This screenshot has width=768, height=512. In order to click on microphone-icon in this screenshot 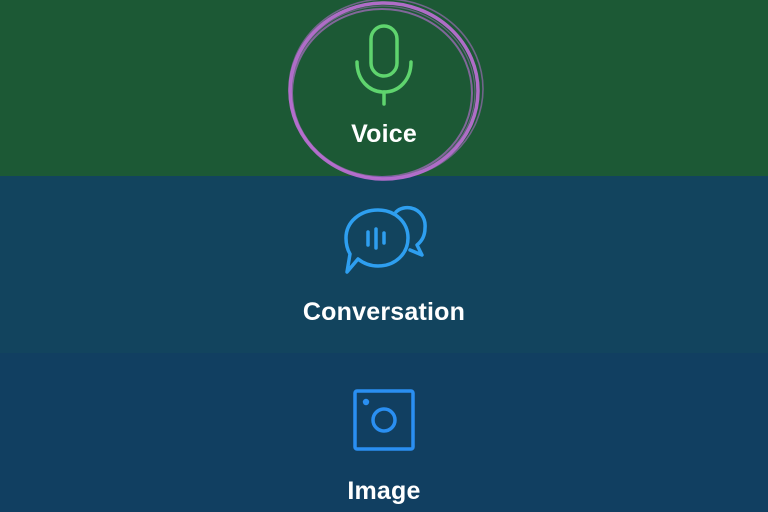, I will do `click(384, 65)`.